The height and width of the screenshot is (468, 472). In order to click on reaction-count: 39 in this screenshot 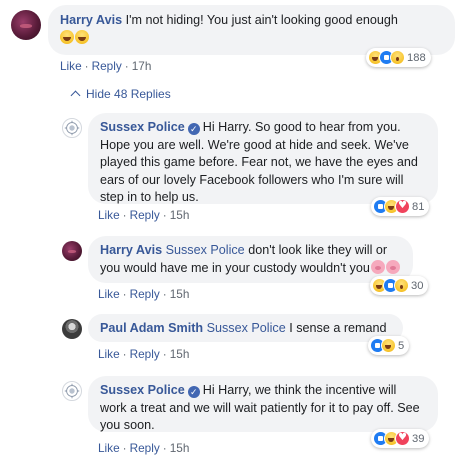, I will do `click(418, 438)`.